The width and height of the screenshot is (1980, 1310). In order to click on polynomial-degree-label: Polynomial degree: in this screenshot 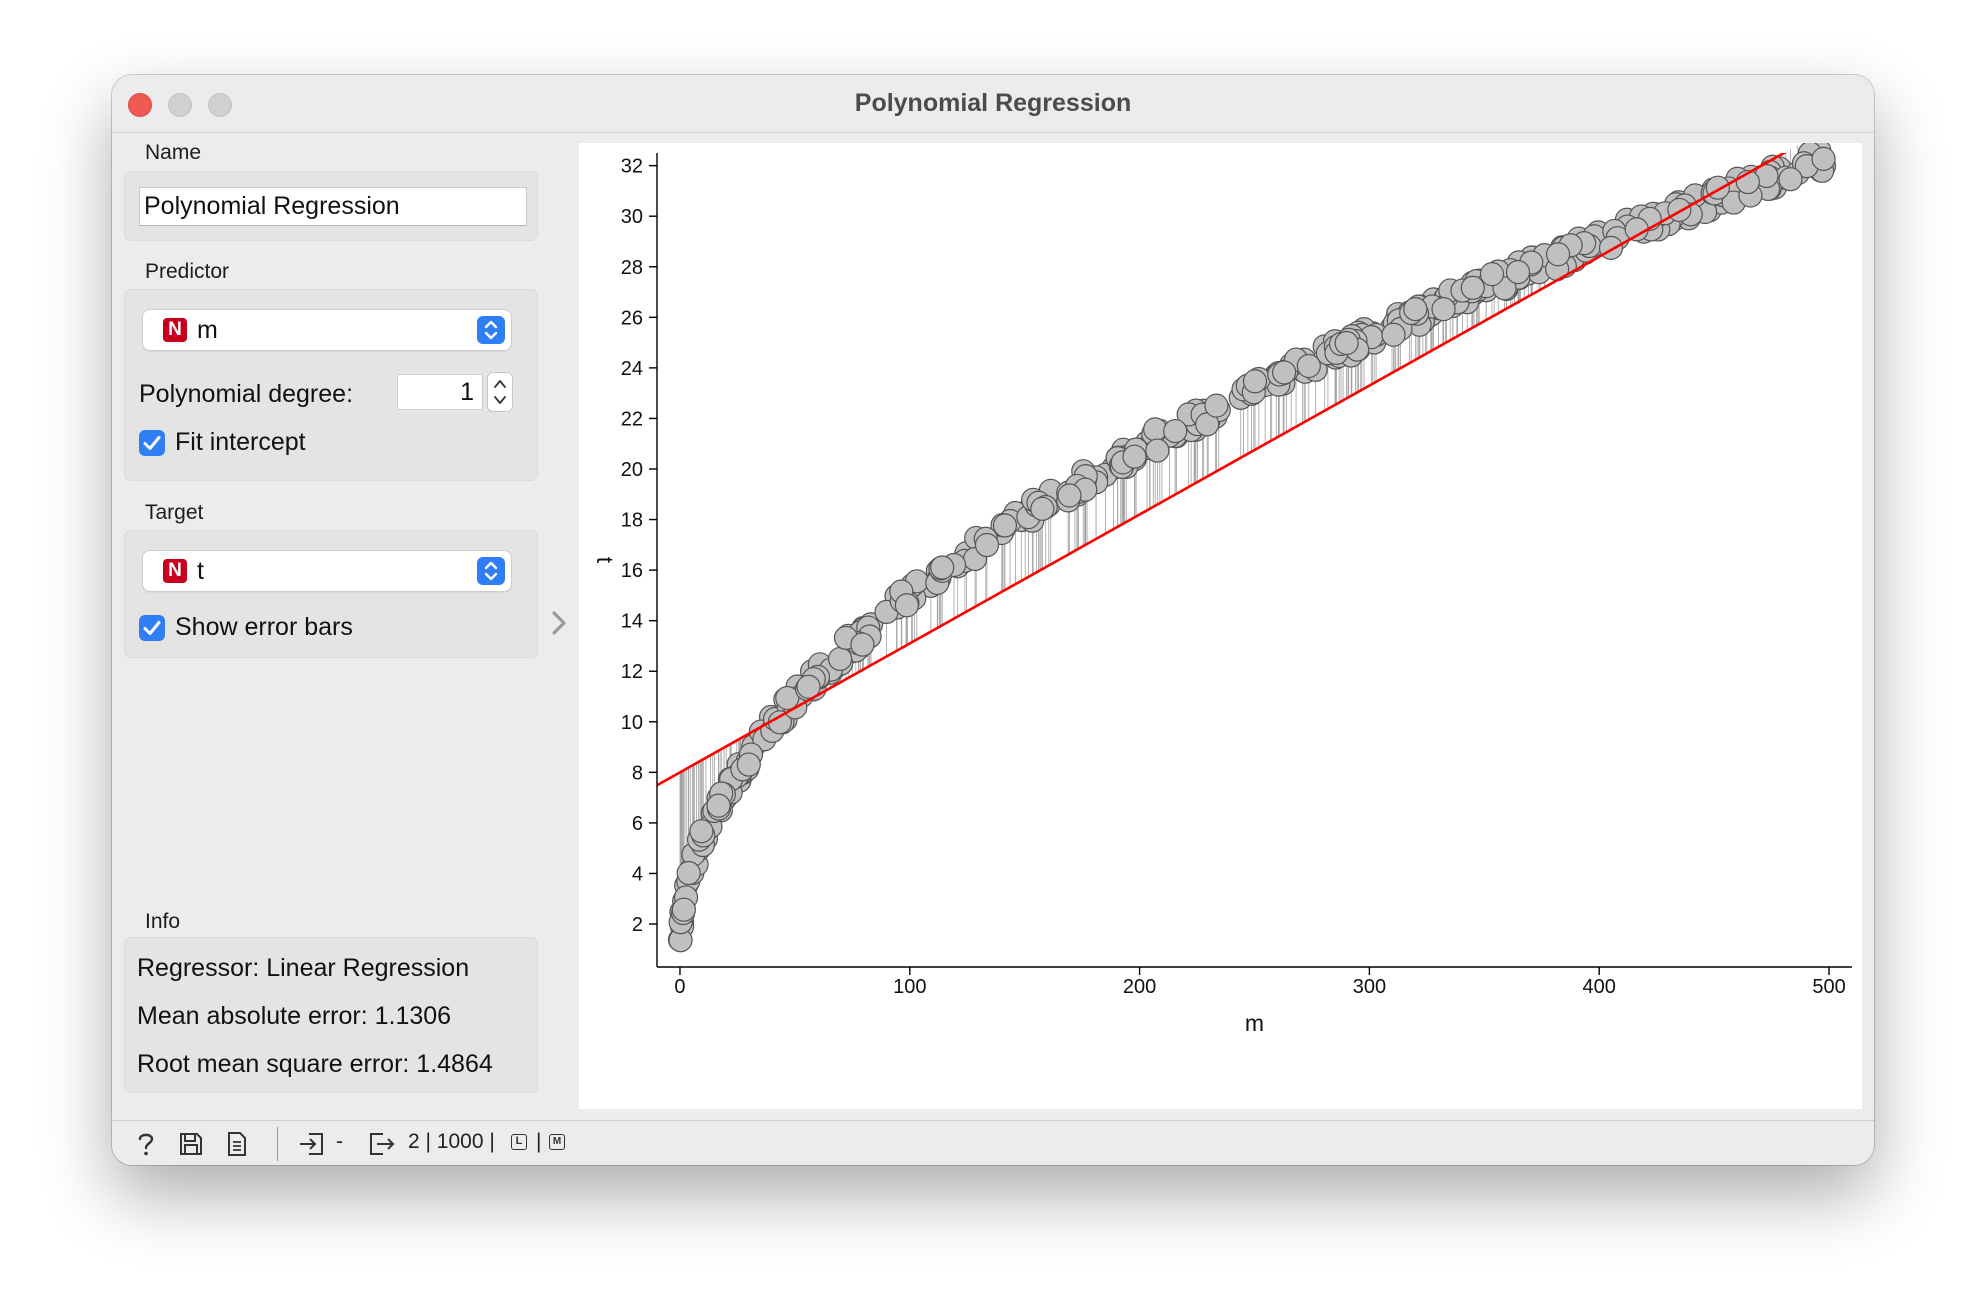, I will do `click(246, 394)`.